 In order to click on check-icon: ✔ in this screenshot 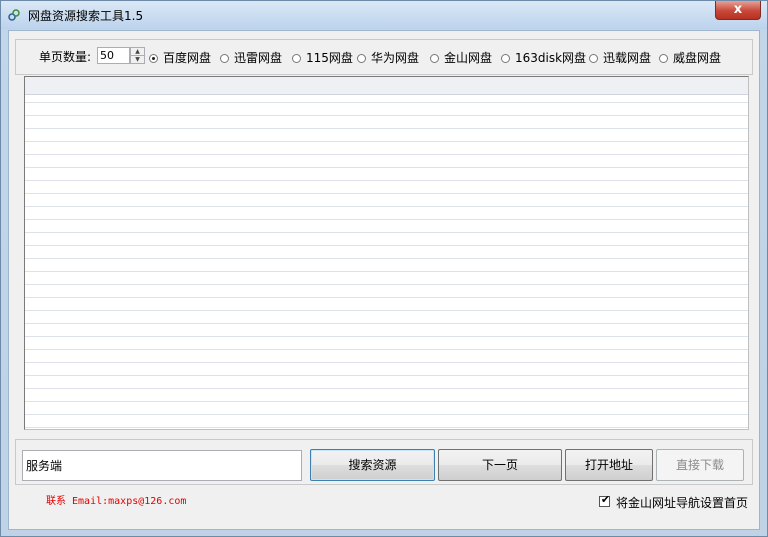, I will do `click(605, 499)`.